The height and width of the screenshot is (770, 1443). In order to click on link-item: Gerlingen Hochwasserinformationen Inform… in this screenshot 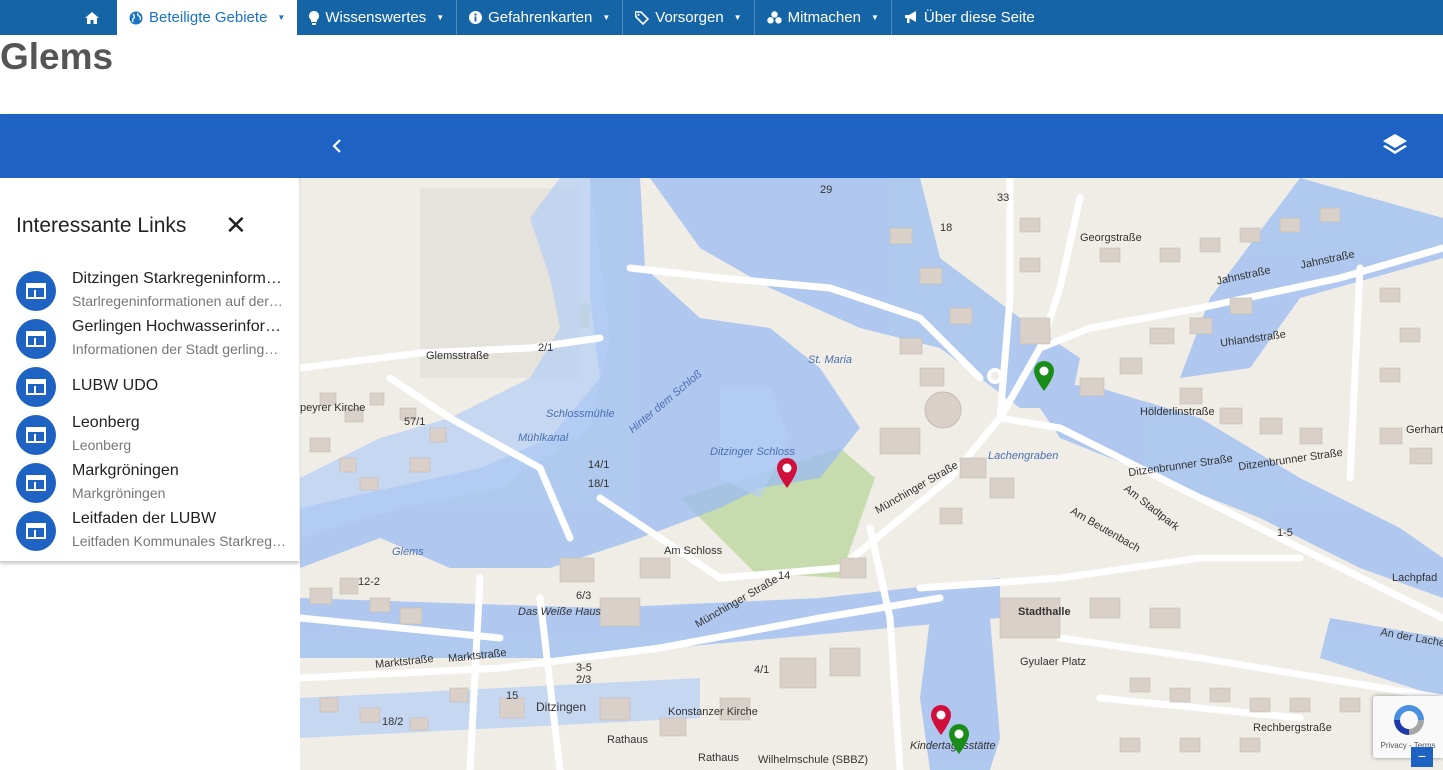, I will do `click(149, 339)`.